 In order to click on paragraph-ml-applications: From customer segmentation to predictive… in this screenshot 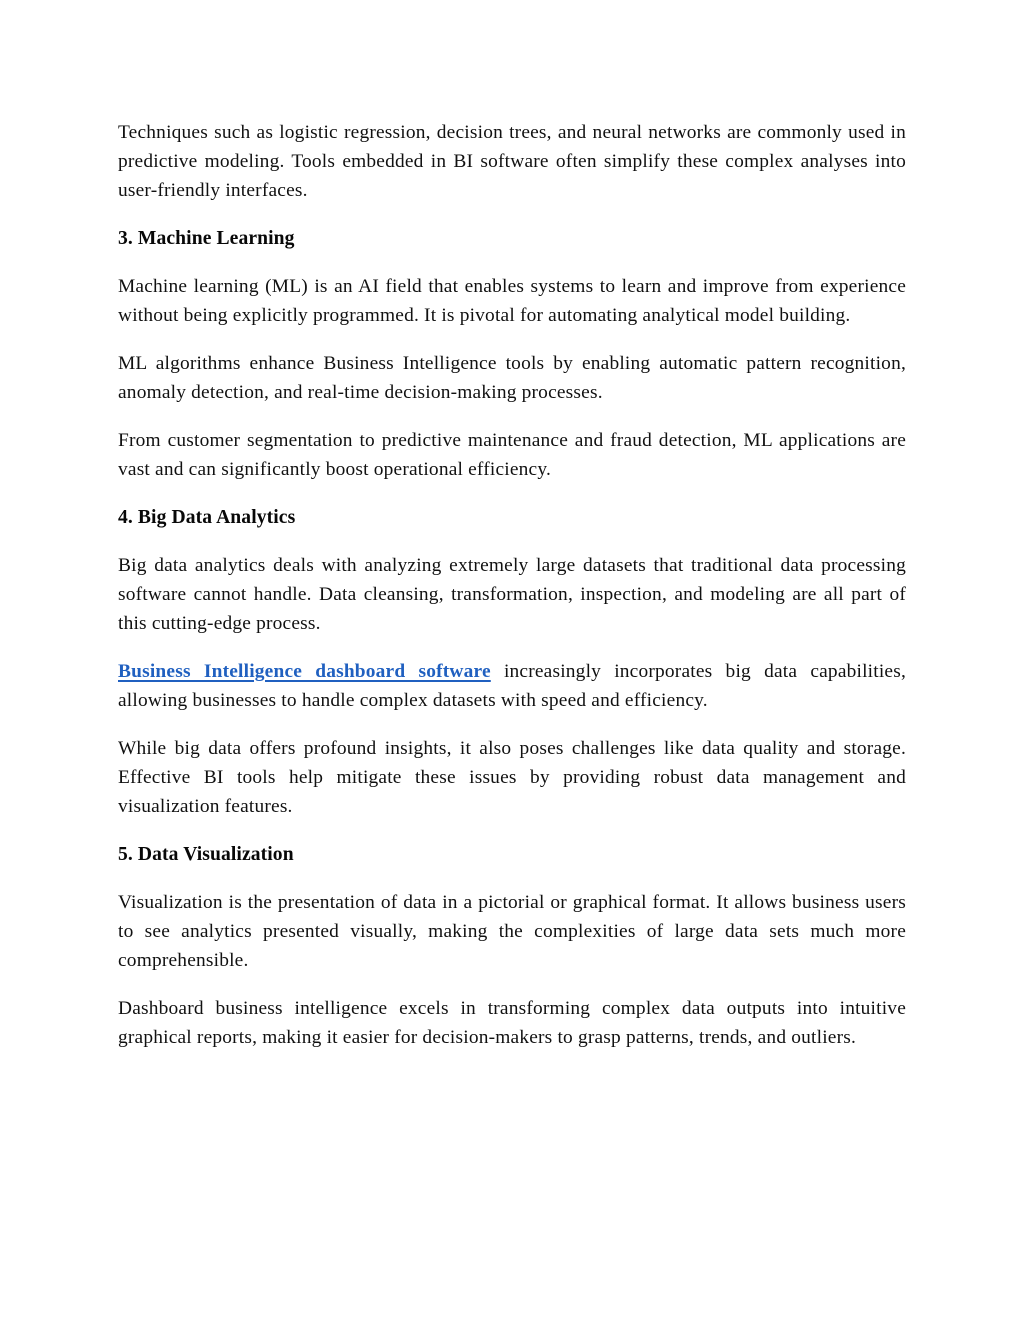, I will do `click(512, 455)`.